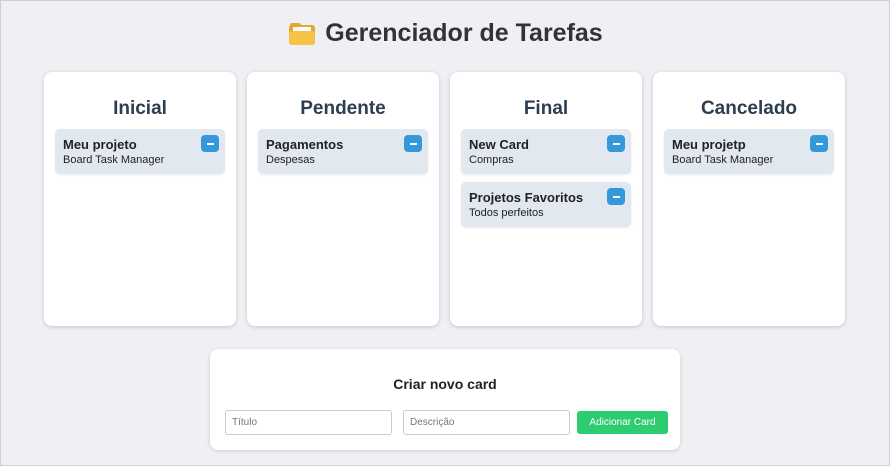 This screenshot has height=466, width=890. What do you see at coordinates (343, 108) in the screenshot?
I see `column-title: Pendente` at bounding box center [343, 108].